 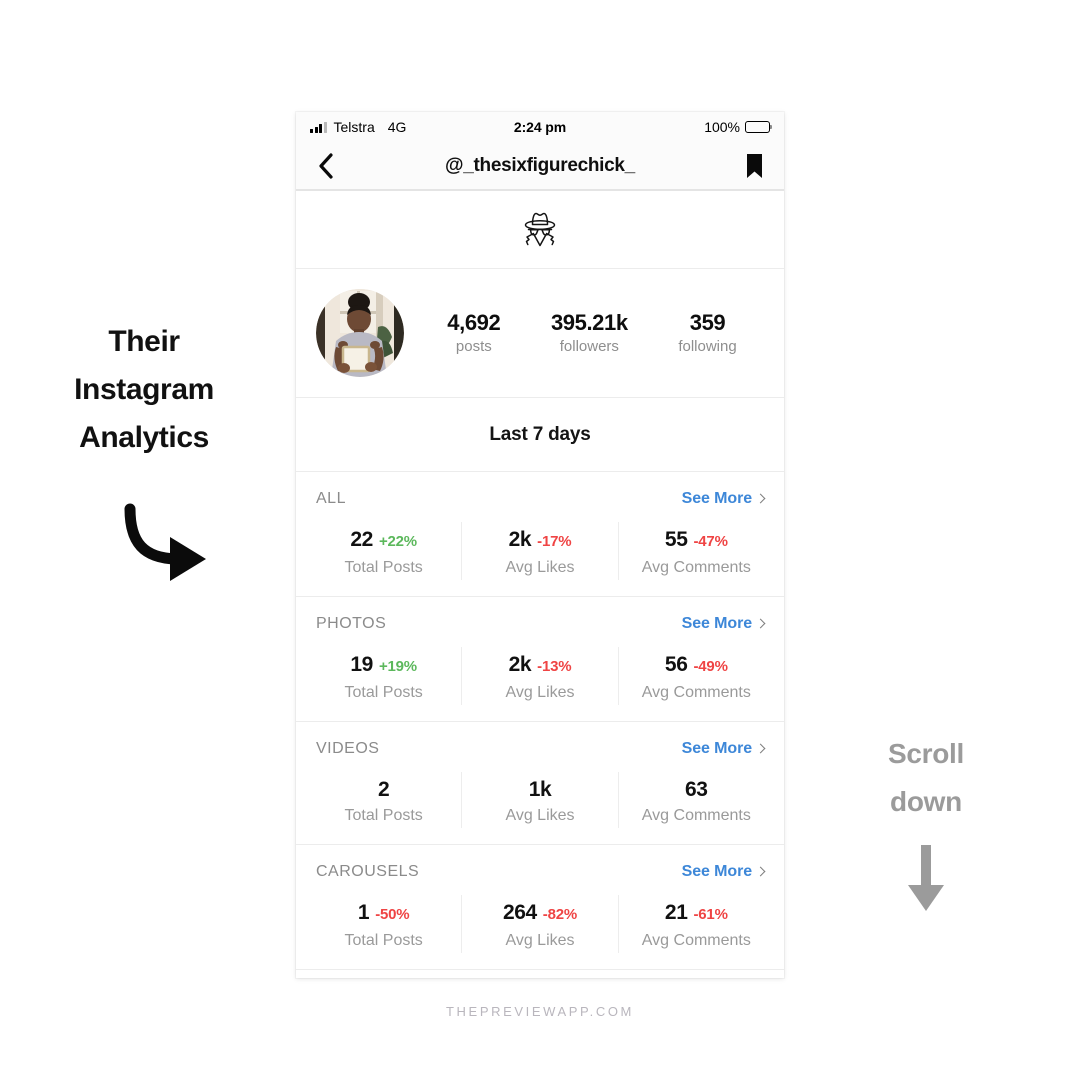 What do you see at coordinates (354, 127) in the screenshot?
I see `carrier-name: Telstra` at bounding box center [354, 127].